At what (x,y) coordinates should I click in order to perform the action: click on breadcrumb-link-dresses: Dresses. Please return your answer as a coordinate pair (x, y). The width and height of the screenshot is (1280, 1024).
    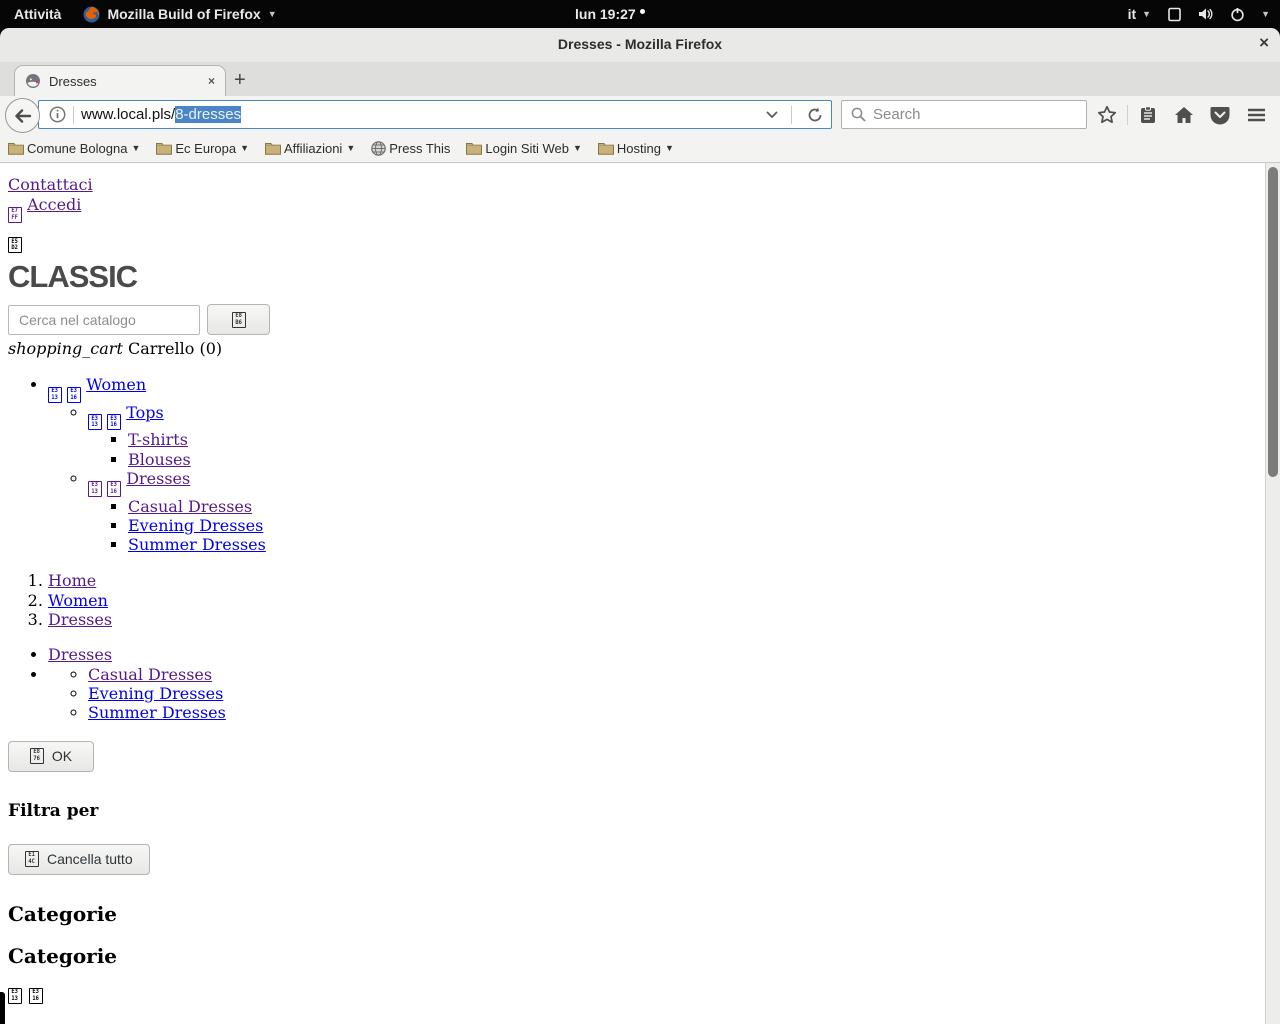
    Looking at the image, I should click on (80, 619).